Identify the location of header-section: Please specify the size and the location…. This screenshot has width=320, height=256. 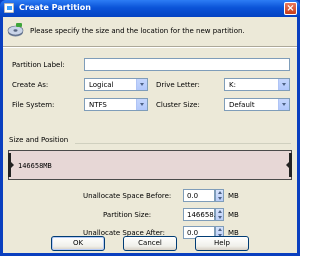
(150, 31).